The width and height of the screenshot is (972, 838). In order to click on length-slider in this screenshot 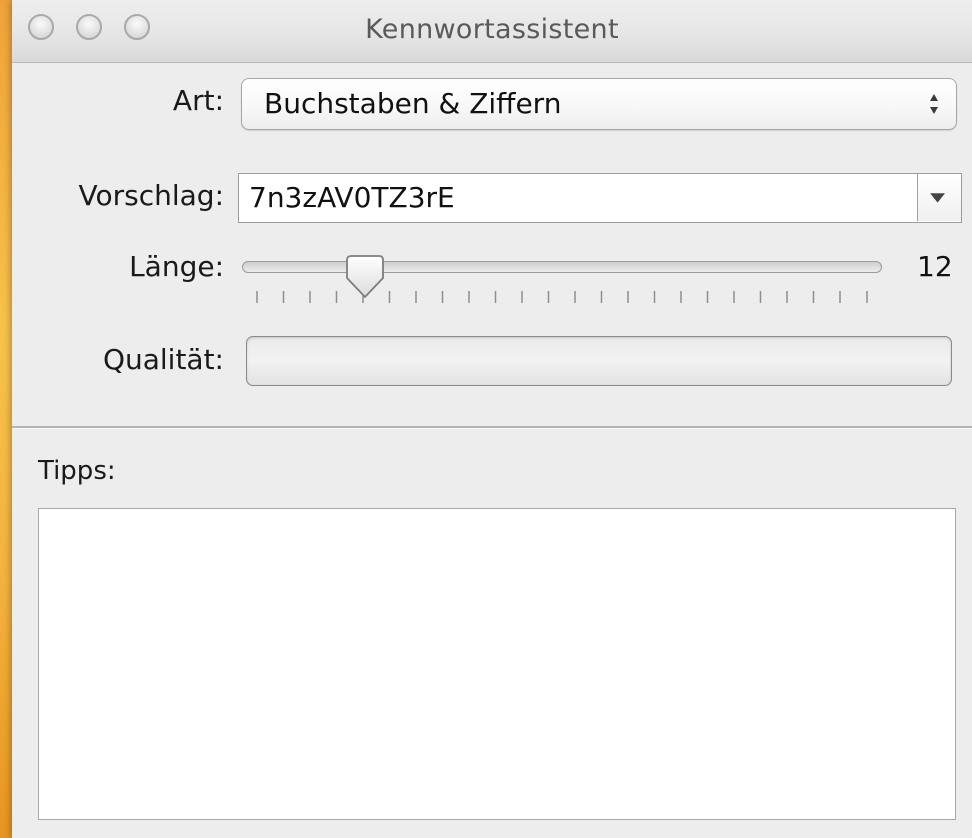, I will do `click(562, 267)`.